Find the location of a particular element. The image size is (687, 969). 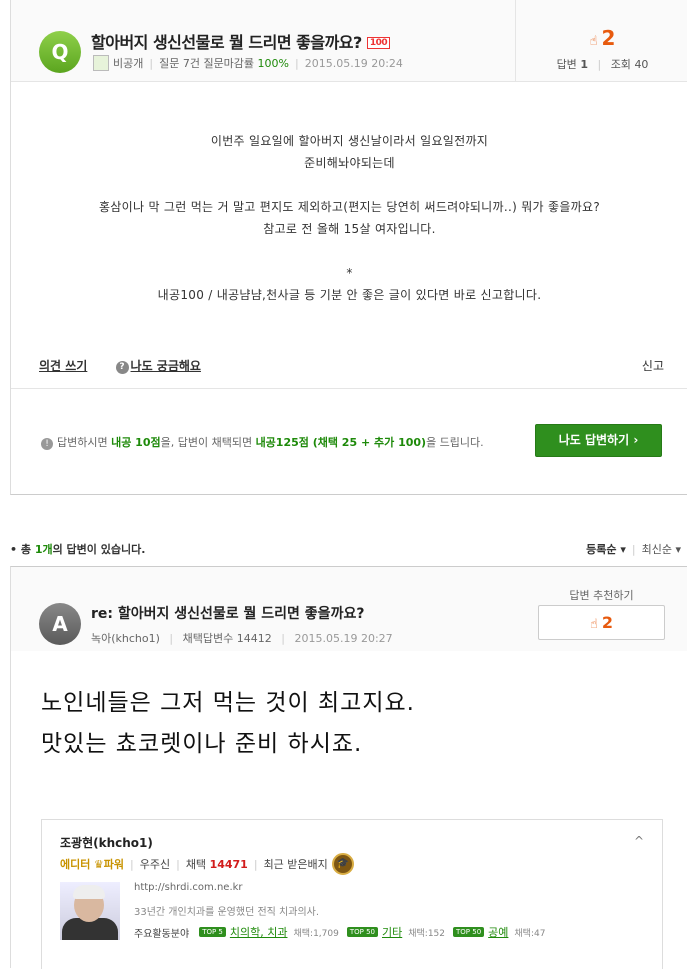

answer-body: 노인네들은 그저 먹는 것이 최고지요. 맛있는 쵸코렛이나 준비 하시죠. is located at coordinates (228, 724).